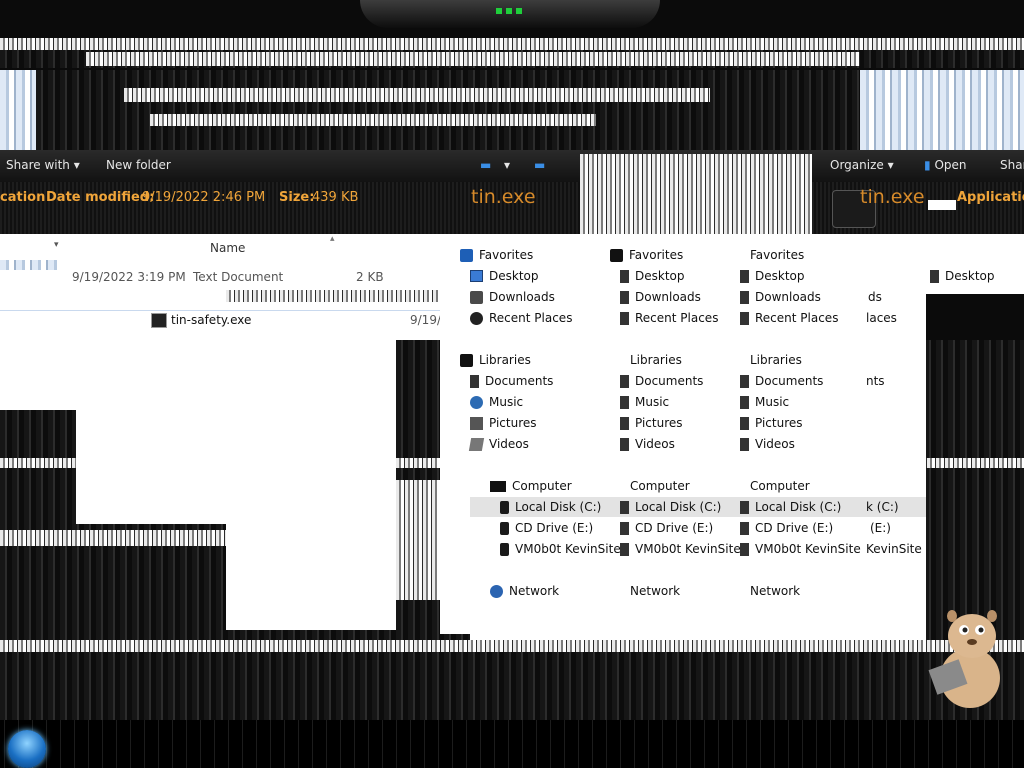 The width and height of the screenshot is (1024, 768). I want to click on sort-chevron-icon: ▾, so click(56, 245).